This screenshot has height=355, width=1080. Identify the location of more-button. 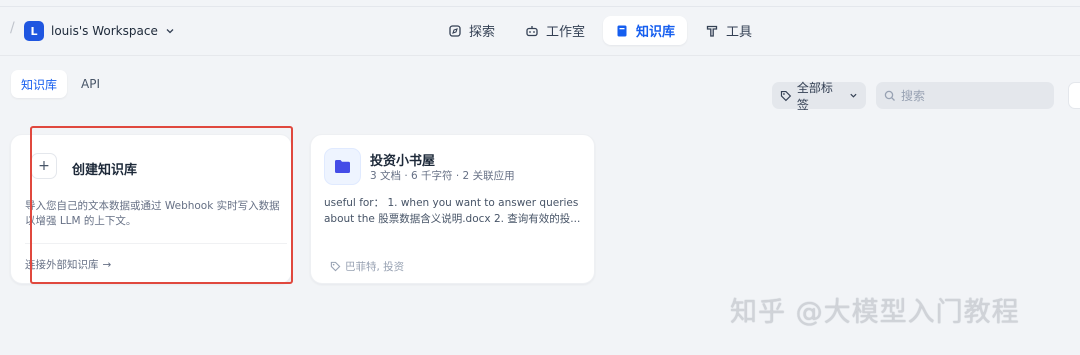
(1074, 95).